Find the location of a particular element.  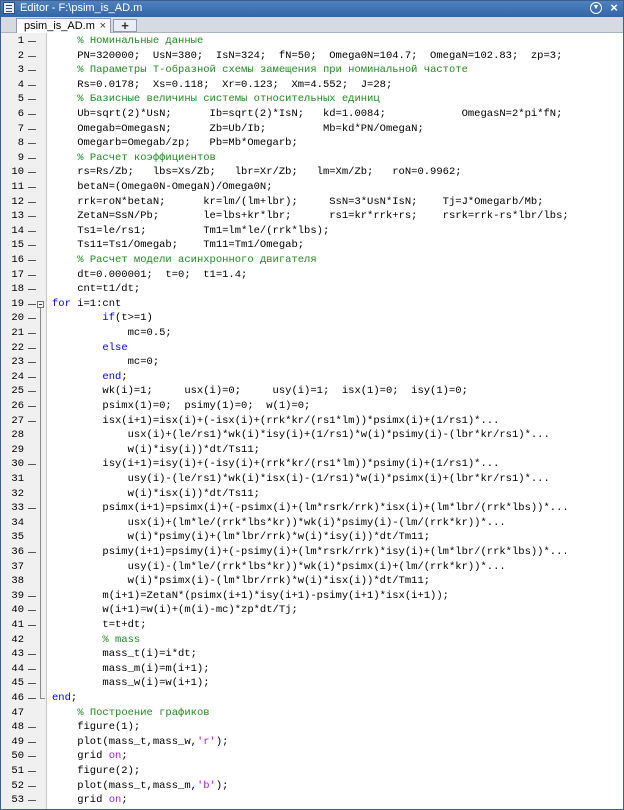

code-line: Omegarb=Omegab/zp; Pb=Mb*Omegarb; is located at coordinates (175, 143).